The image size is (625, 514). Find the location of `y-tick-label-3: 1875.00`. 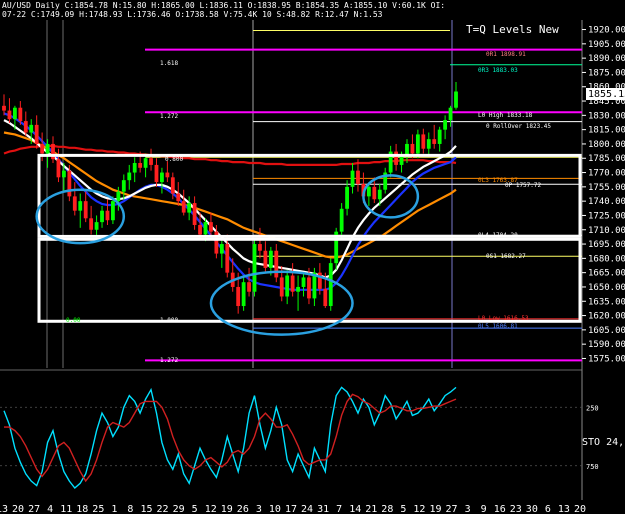

y-tick-label-3: 1875.00 is located at coordinates (606, 73).